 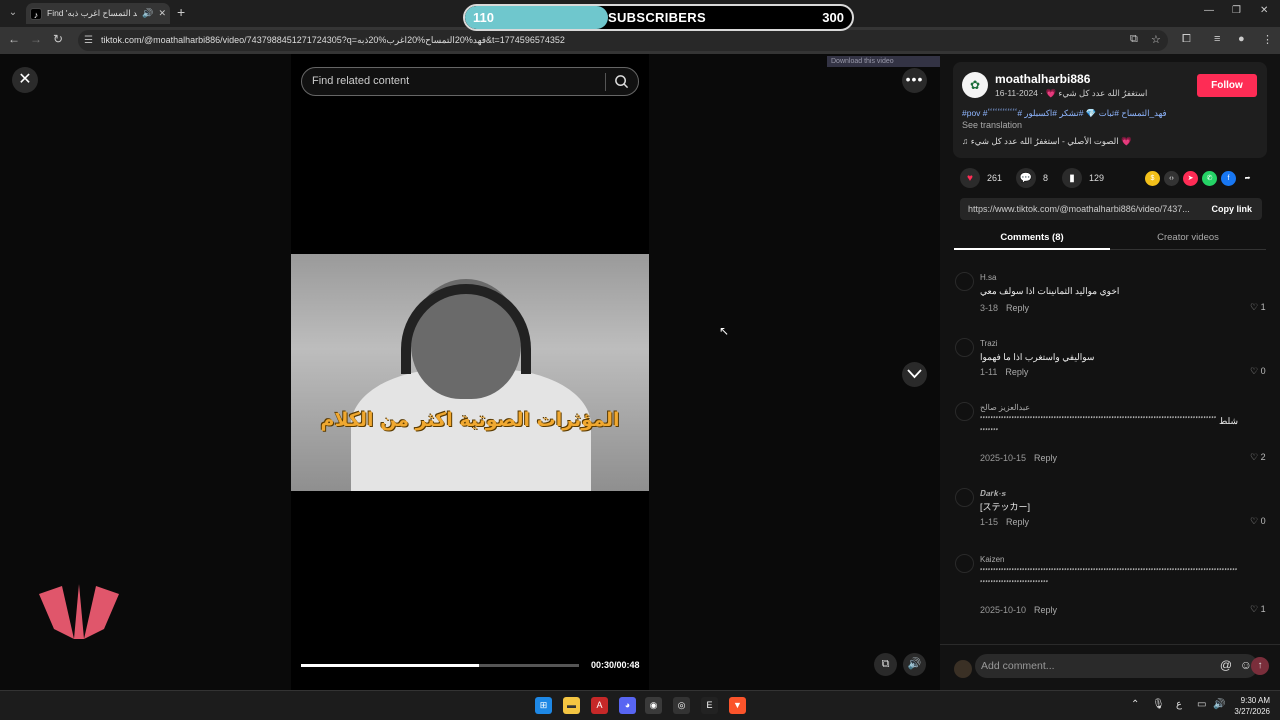 What do you see at coordinates (914, 80) in the screenshot?
I see `more-options-button: •••` at bounding box center [914, 80].